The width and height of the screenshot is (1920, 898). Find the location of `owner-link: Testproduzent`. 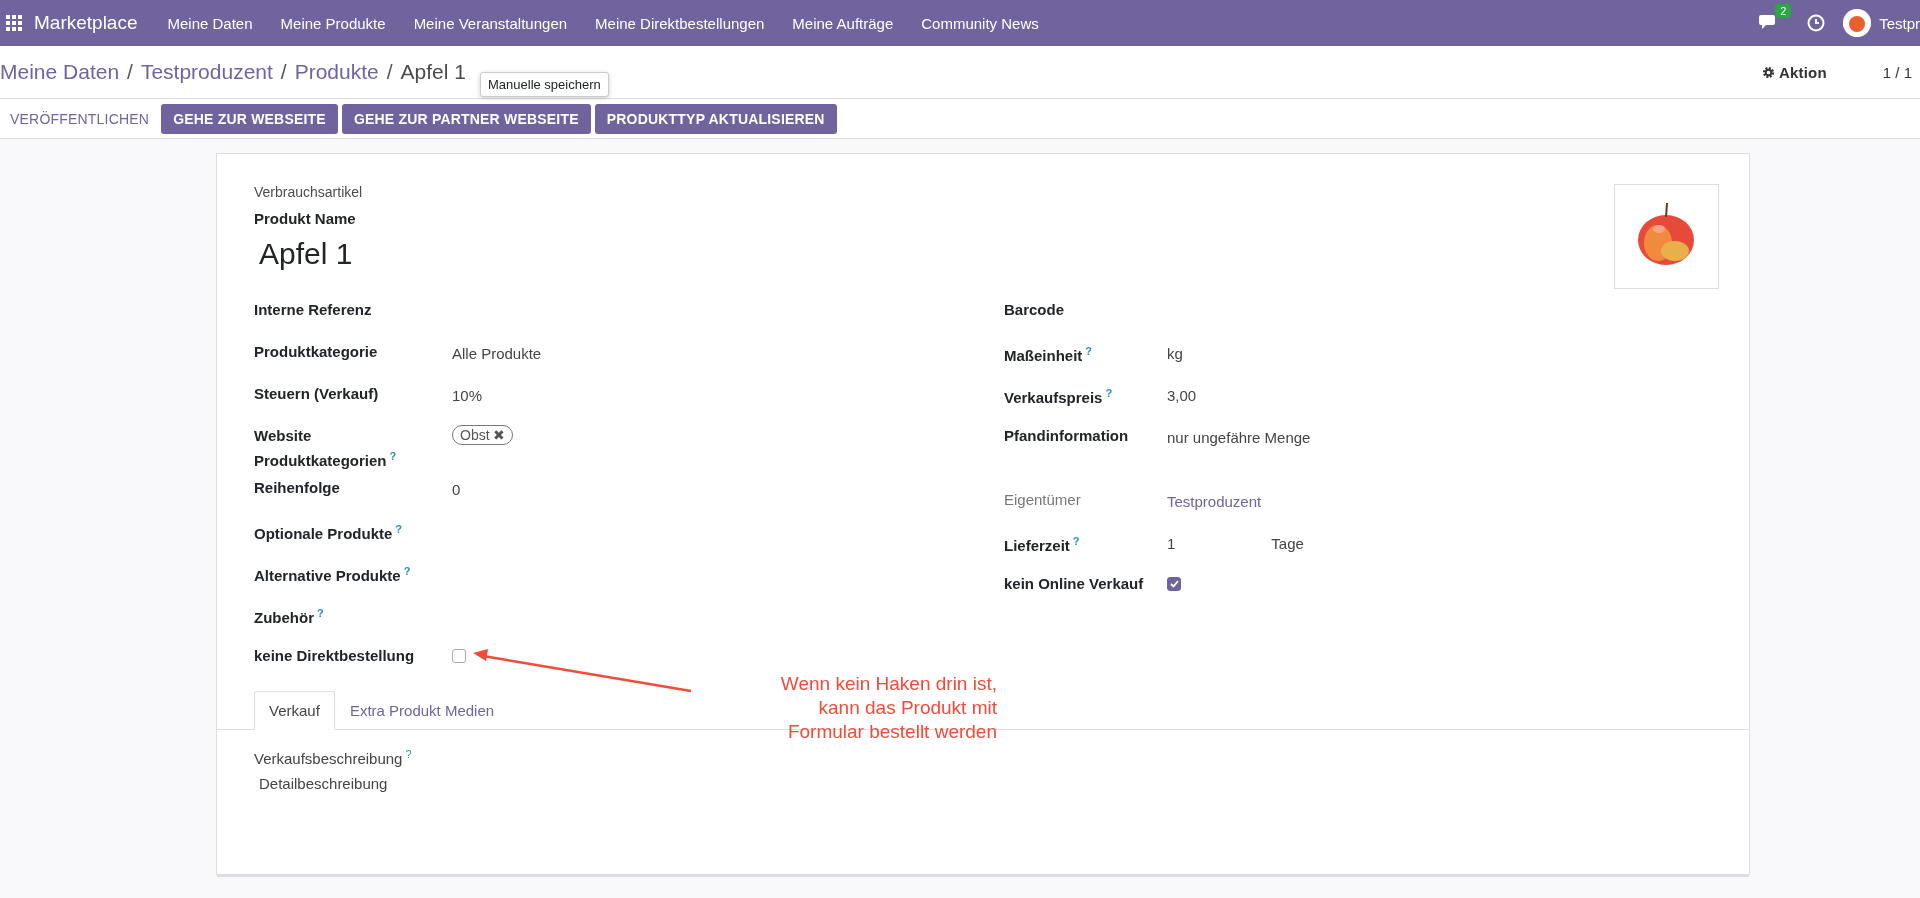

owner-link: Testproduzent is located at coordinates (1458, 500).